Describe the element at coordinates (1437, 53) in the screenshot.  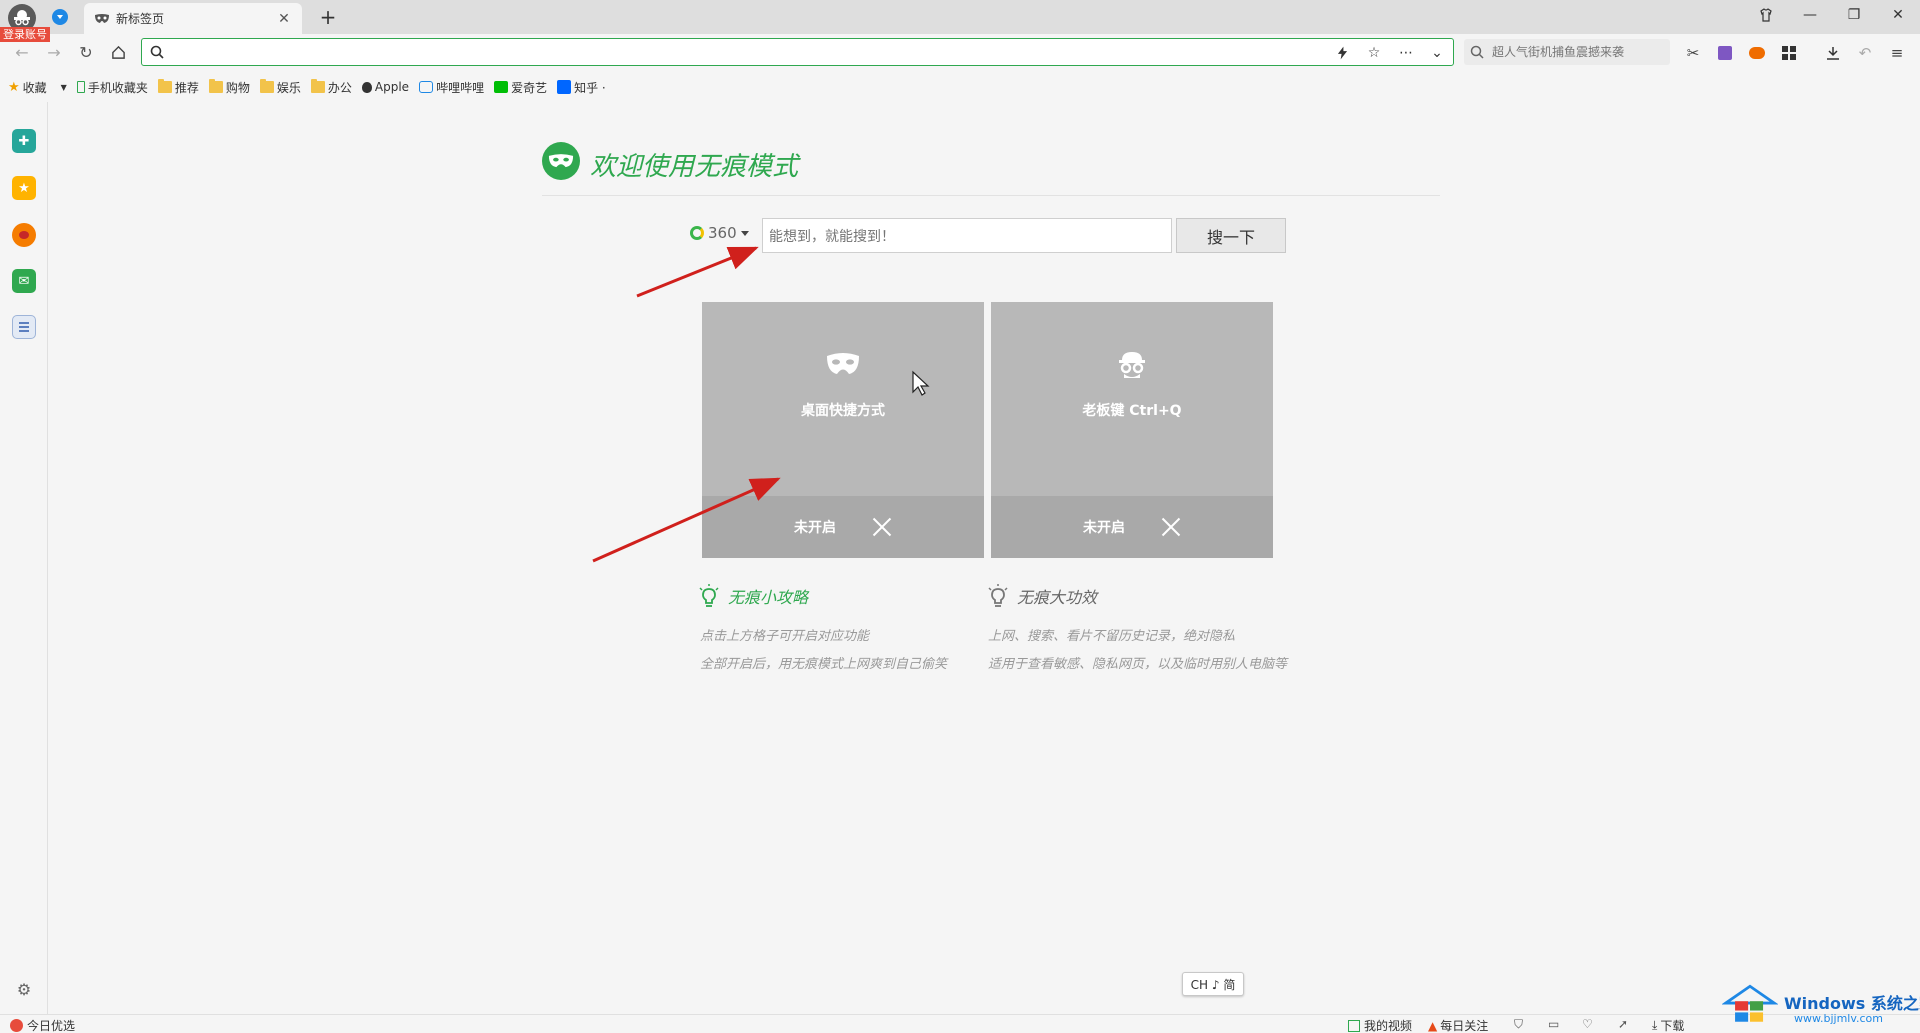
I see `dropdown-chevron-icon: ⌄` at that location.